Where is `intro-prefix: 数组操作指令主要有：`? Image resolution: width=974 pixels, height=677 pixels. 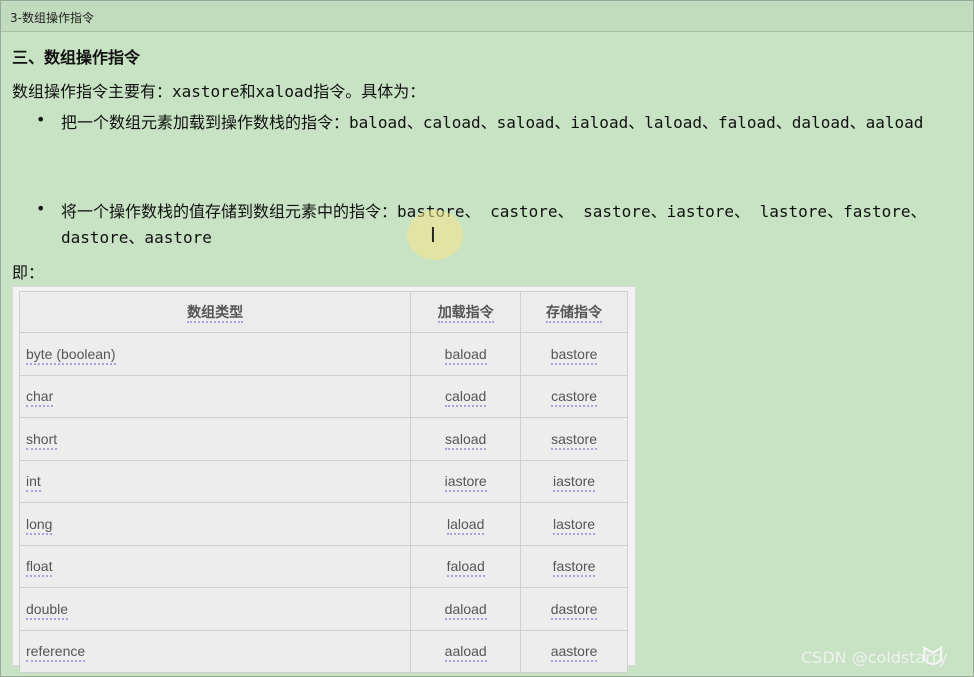 intro-prefix: 数组操作指令主要有： is located at coordinates (92, 91).